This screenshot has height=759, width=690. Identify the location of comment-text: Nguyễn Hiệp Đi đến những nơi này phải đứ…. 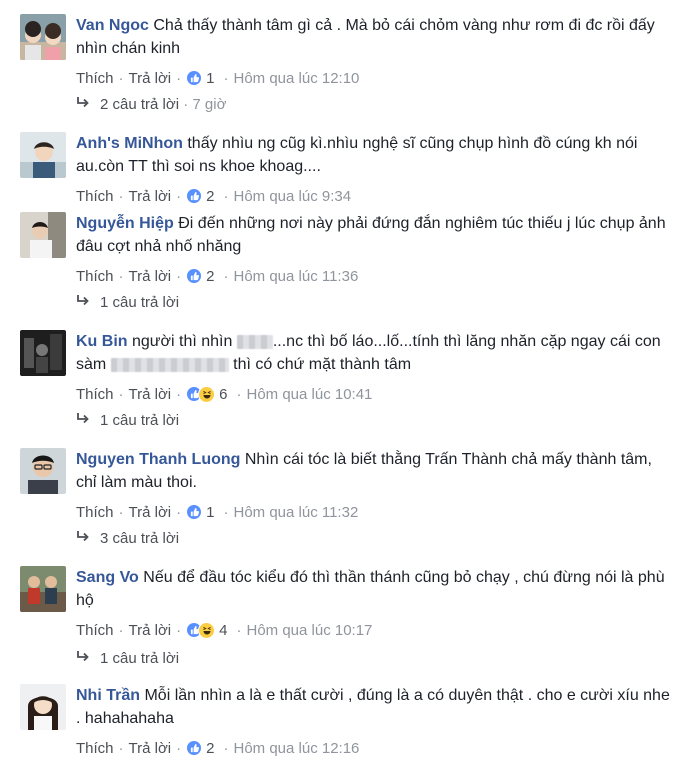
(376, 235).